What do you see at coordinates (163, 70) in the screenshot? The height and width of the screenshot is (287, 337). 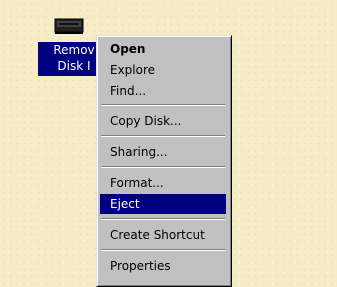 I see `menu-item-explore: Explore` at bounding box center [163, 70].